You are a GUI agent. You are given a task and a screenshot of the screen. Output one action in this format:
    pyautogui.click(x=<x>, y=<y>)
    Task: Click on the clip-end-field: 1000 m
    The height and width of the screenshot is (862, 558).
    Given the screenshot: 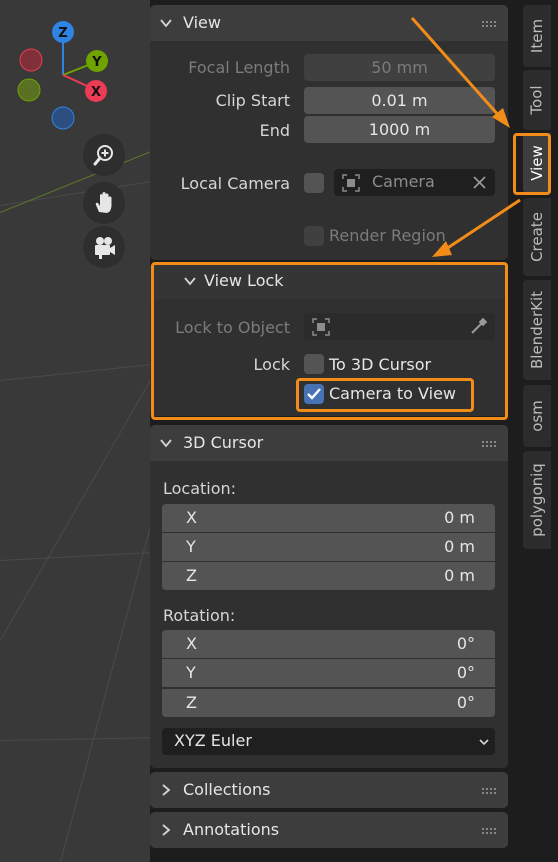 What is the action you would take?
    pyautogui.click(x=399, y=129)
    